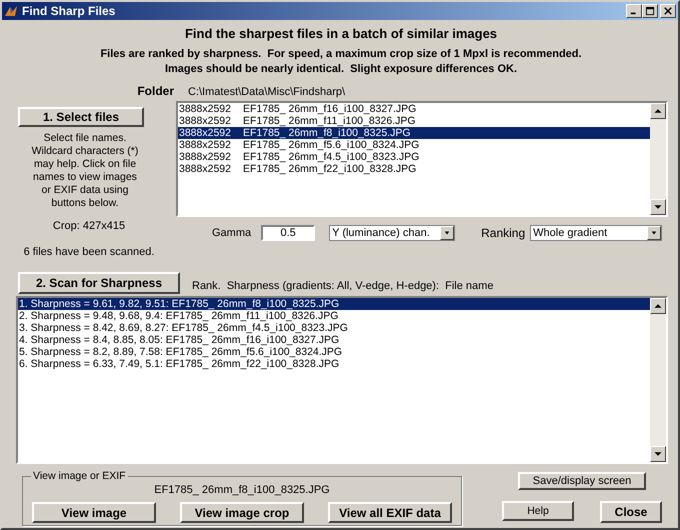 Image resolution: width=680 pixels, height=530 pixels. What do you see at coordinates (79, 476) in the screenshot?
I see `group-title: View image or EXIF` at bounding box center [79, 476].